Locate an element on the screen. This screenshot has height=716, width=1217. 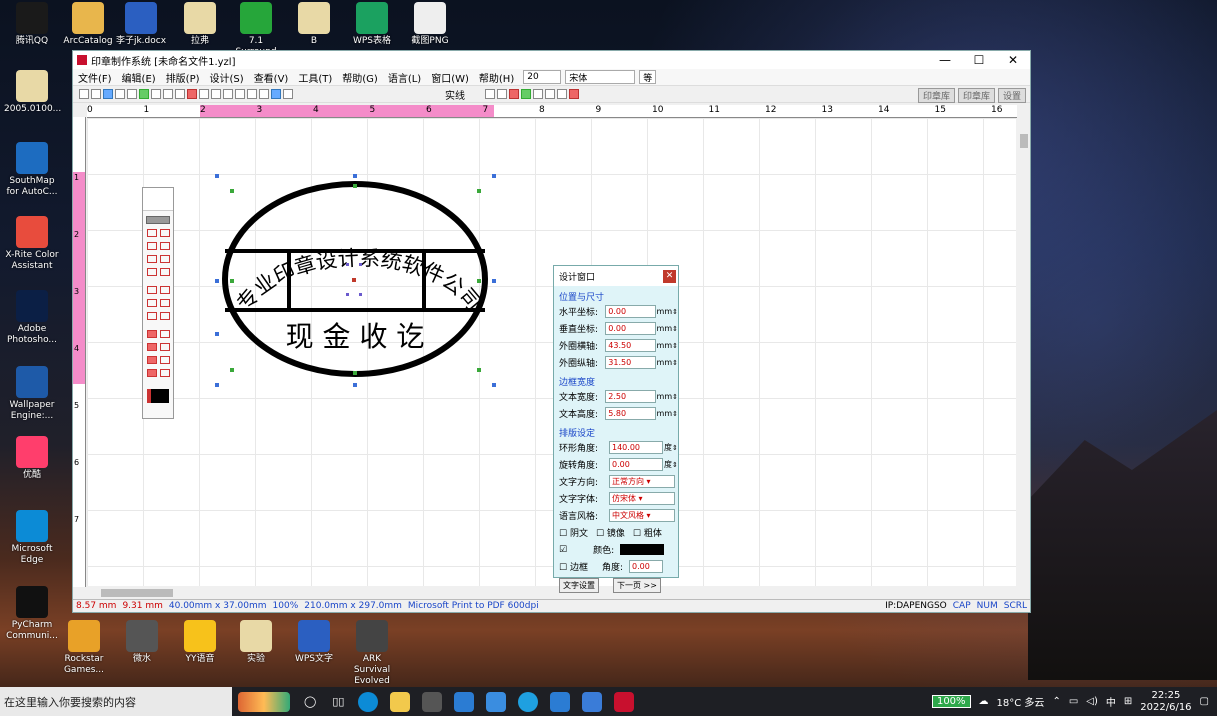
tool-star2-icon is located at coordinates (164, 272).